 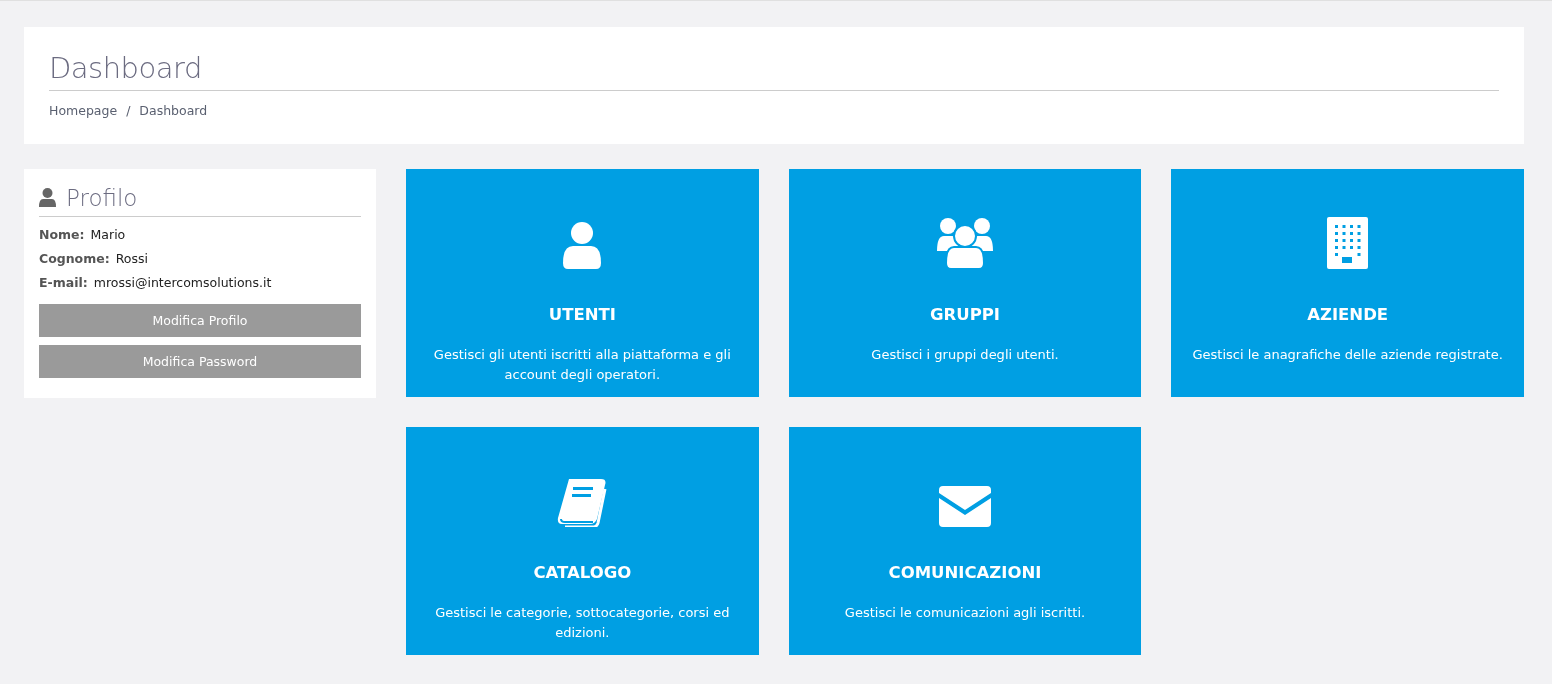 I want to click on tile-description: Gestisci i gruppi degli utenti., so click(x=965, y=355).